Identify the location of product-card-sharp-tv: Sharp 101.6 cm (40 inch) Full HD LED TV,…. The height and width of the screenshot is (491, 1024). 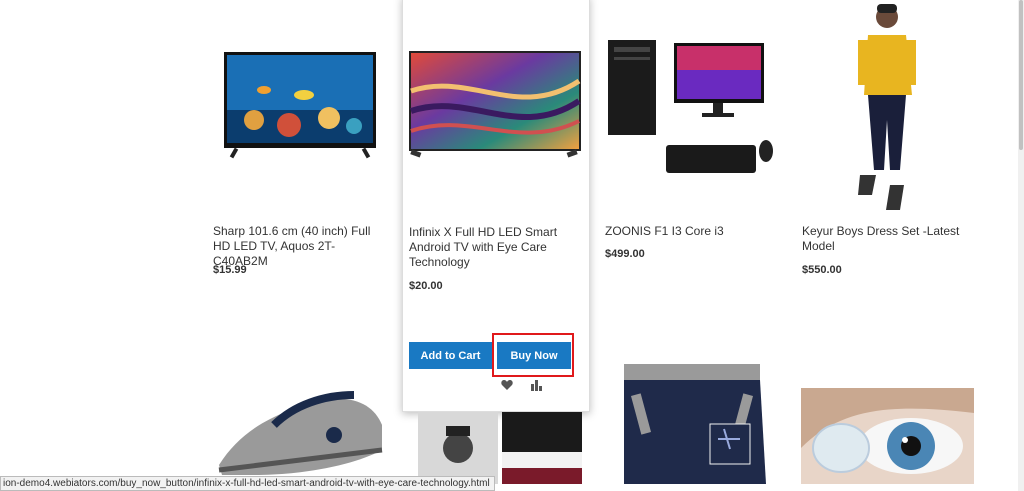
(296, 202).